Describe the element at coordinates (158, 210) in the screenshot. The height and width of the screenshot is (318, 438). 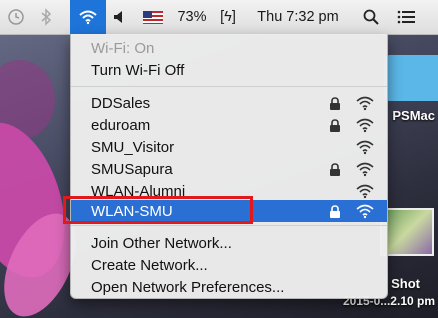
I see `annotation-highlight-box` at that location.